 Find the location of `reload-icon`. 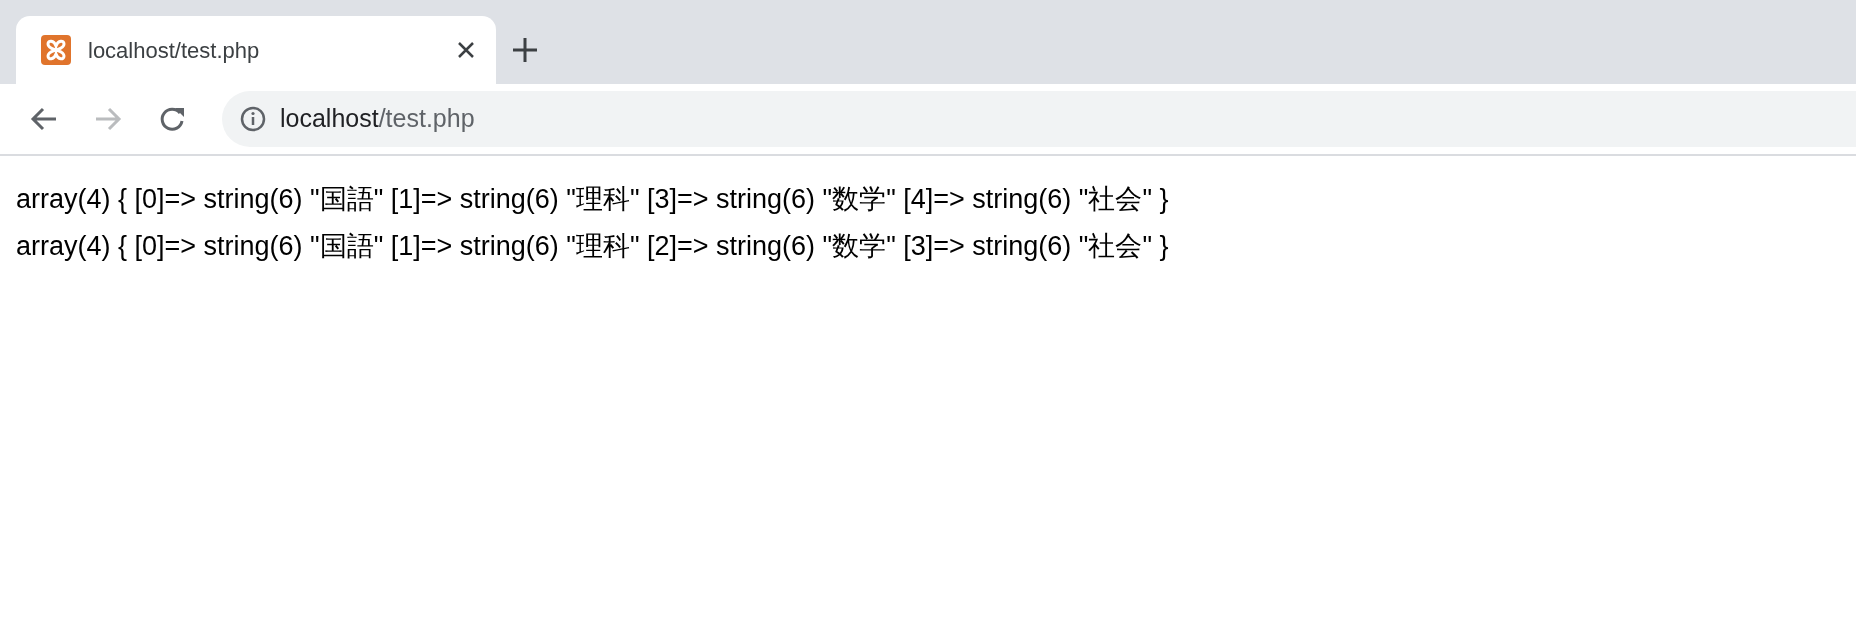

reload-icon is located at coordinates (172, 119).